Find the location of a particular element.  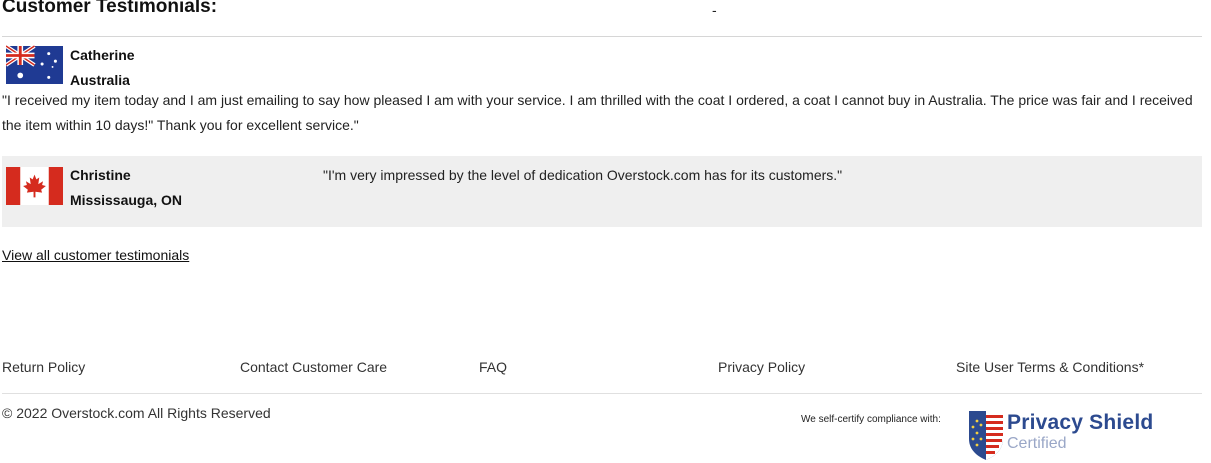

footer-link-site-terms: Site User Terms & Conditions* is located at coordinates (1050, 367).